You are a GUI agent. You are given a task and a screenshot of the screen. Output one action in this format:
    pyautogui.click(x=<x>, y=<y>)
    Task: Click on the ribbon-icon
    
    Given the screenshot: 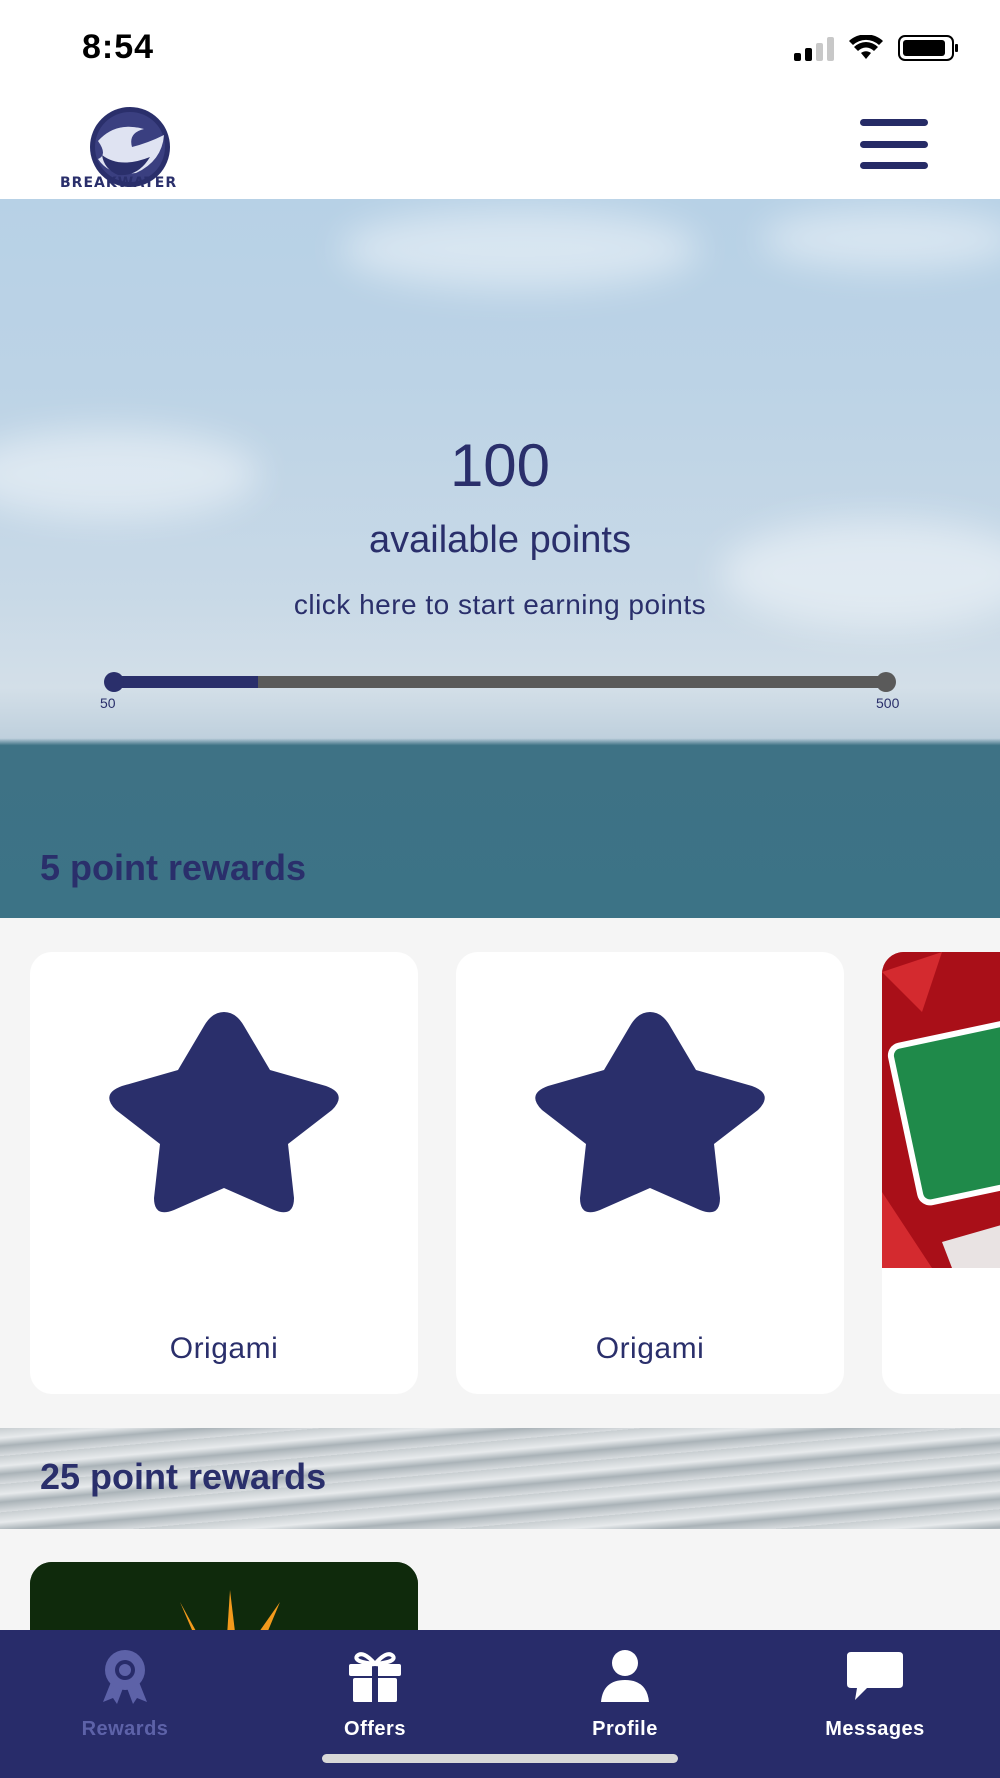 What is the action you would take?
    pyautogui.click(x=125, y=1677)
    